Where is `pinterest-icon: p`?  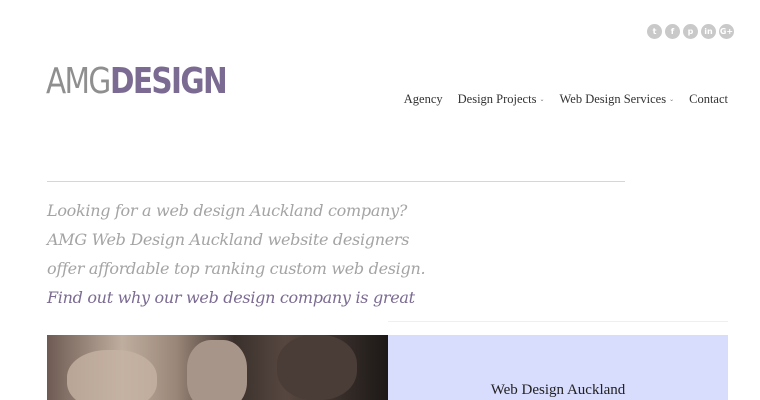
pinterest-icon: p is located at coordinates (690, 31).